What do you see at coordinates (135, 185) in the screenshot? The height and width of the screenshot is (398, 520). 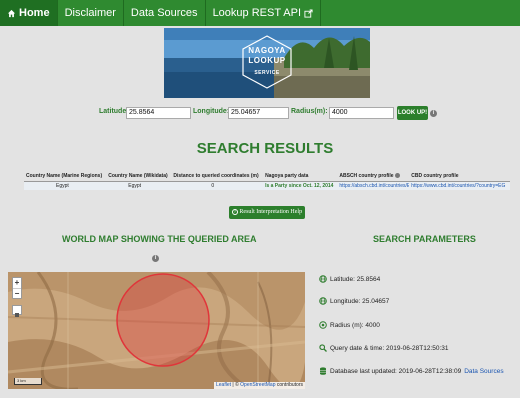 I see `cell-wikidata: Egypt` at bounding box center [135, 185].